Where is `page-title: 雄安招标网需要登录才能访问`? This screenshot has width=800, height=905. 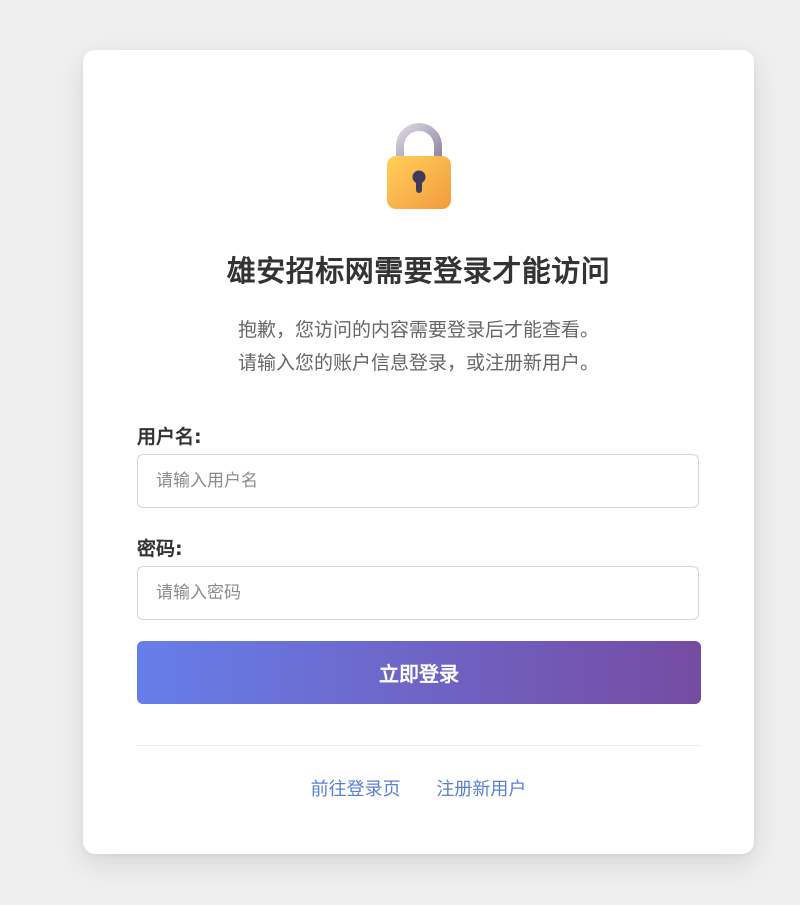
page-title: 雄安招标网需要登录才能访问 is located at coordinates (418, 271).